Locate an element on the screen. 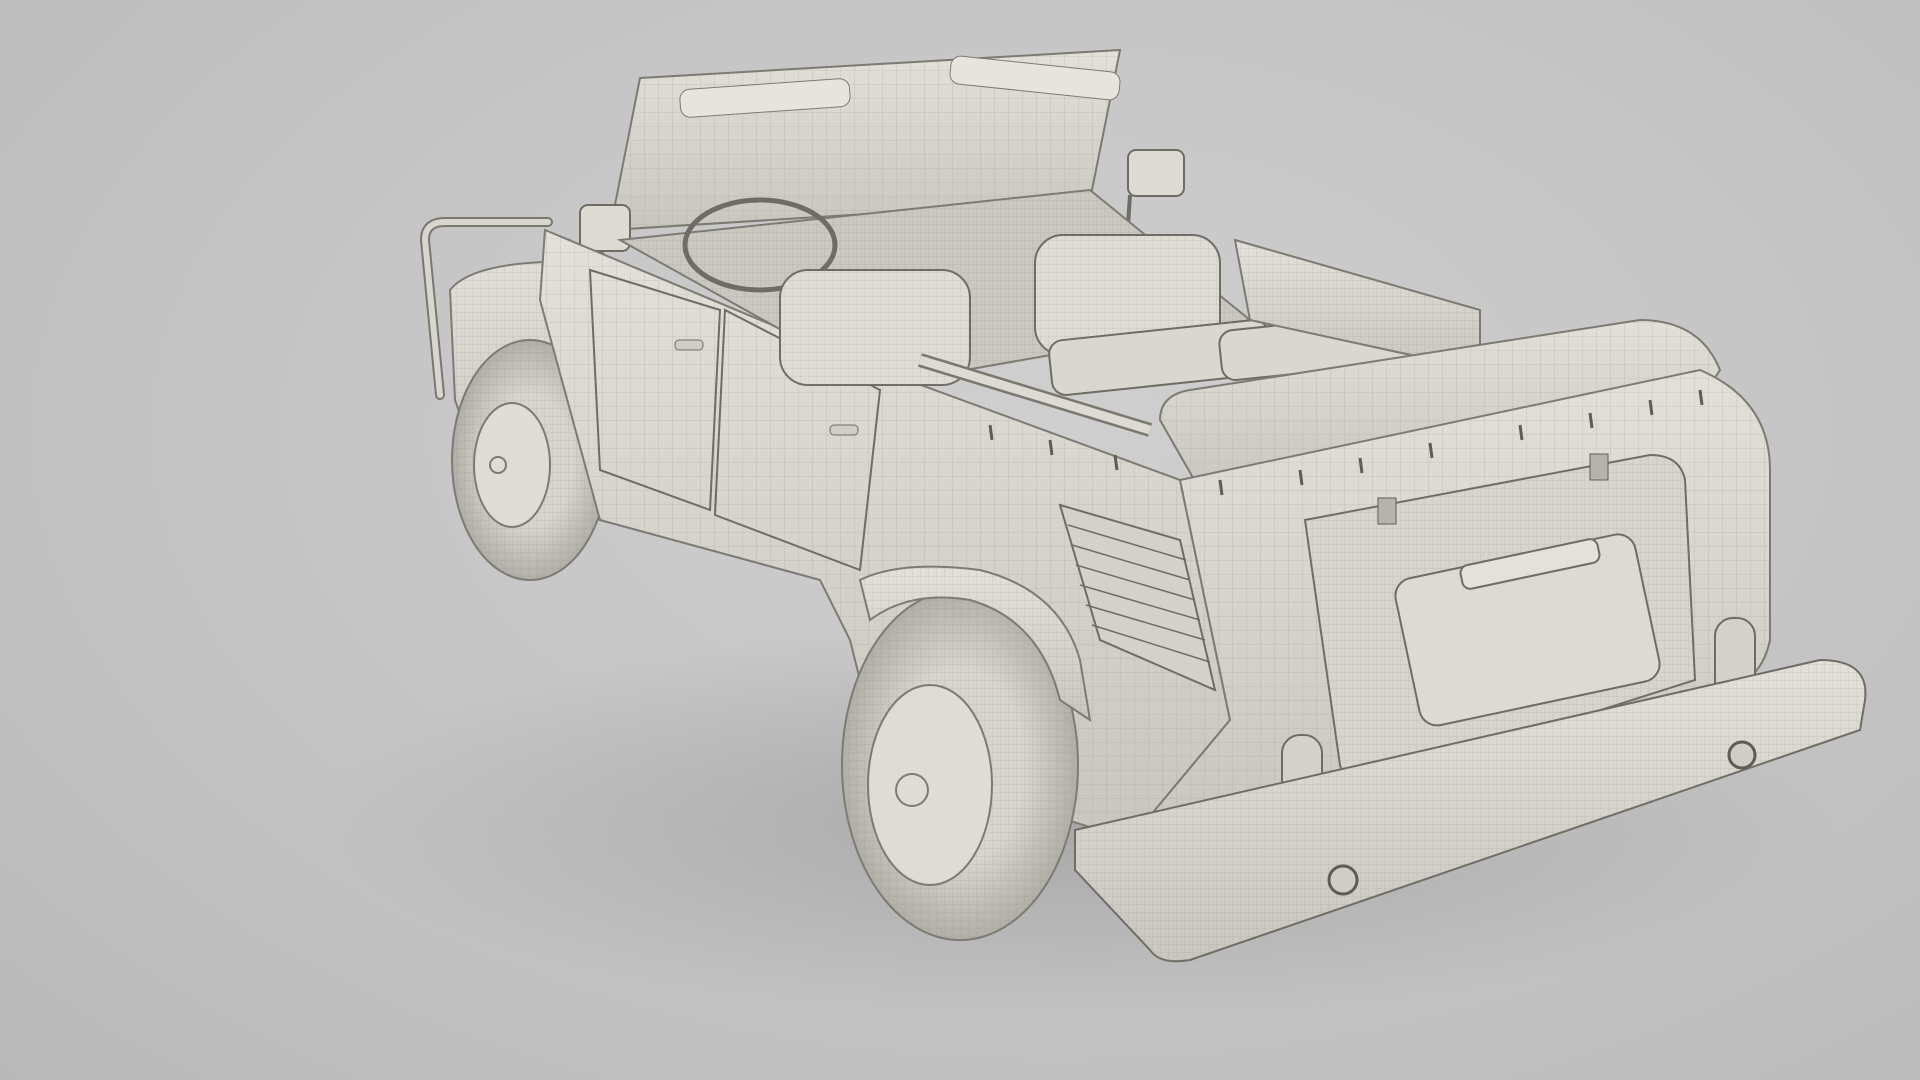  bumper-light-left is located at coordinates (1343, 880).